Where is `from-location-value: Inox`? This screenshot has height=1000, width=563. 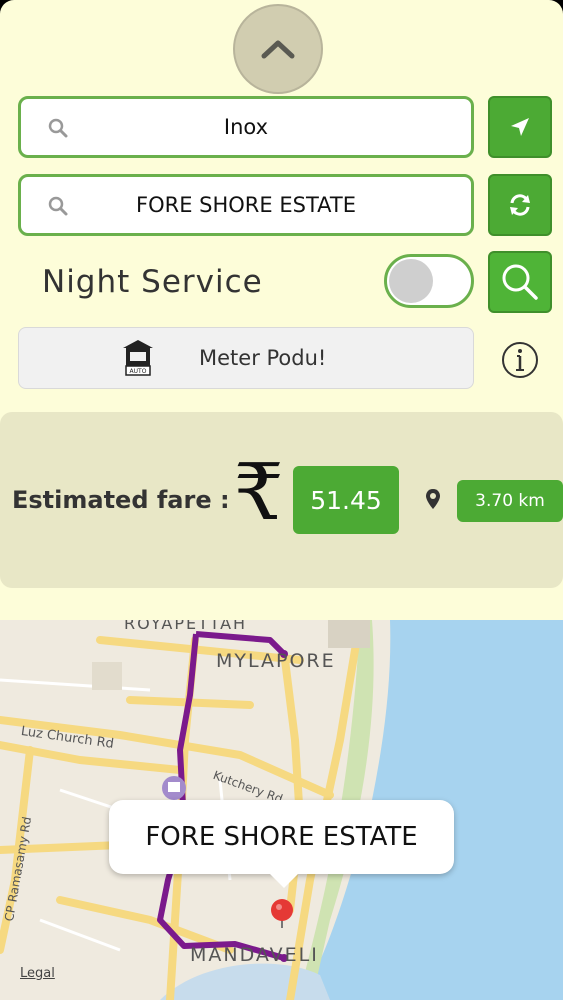 from-location-value: Inox is located at coordinates (246, 127).